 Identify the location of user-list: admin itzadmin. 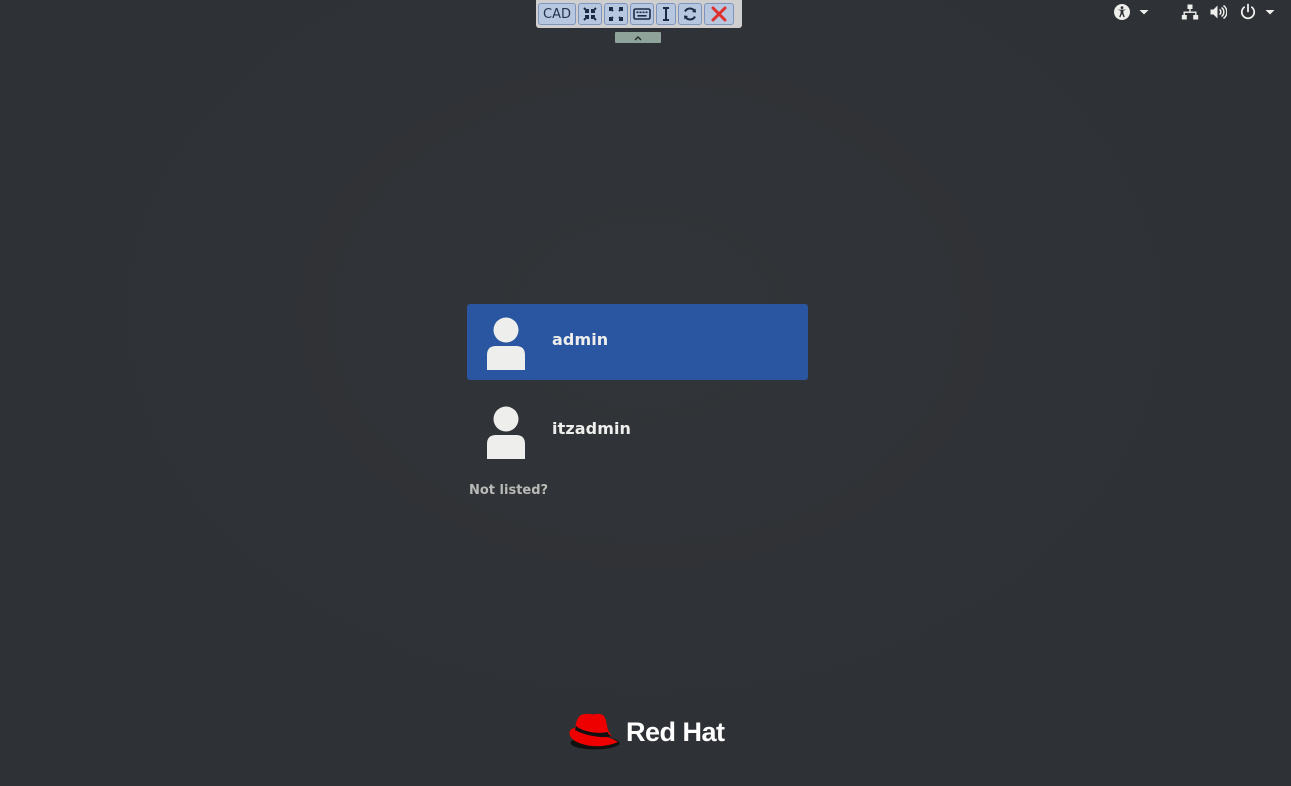
(637, 393).